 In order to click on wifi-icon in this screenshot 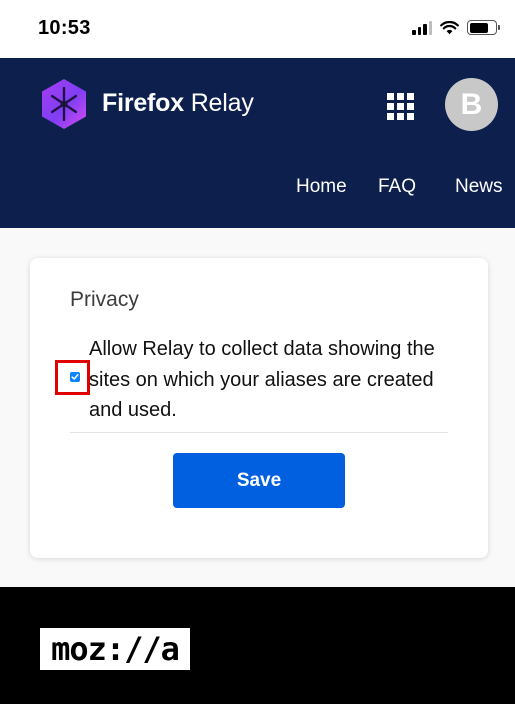, I will do `click(449, 27)`.